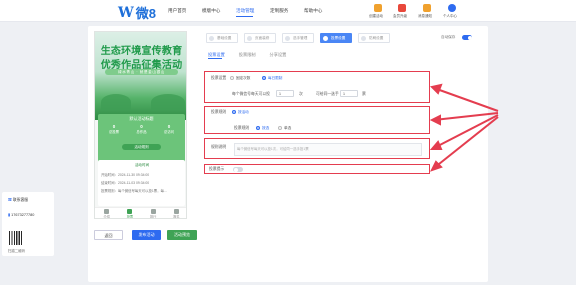 The height and width of the screenshot is (285, 576). I want to click on headset-icon: ☎, so click(10, 200).